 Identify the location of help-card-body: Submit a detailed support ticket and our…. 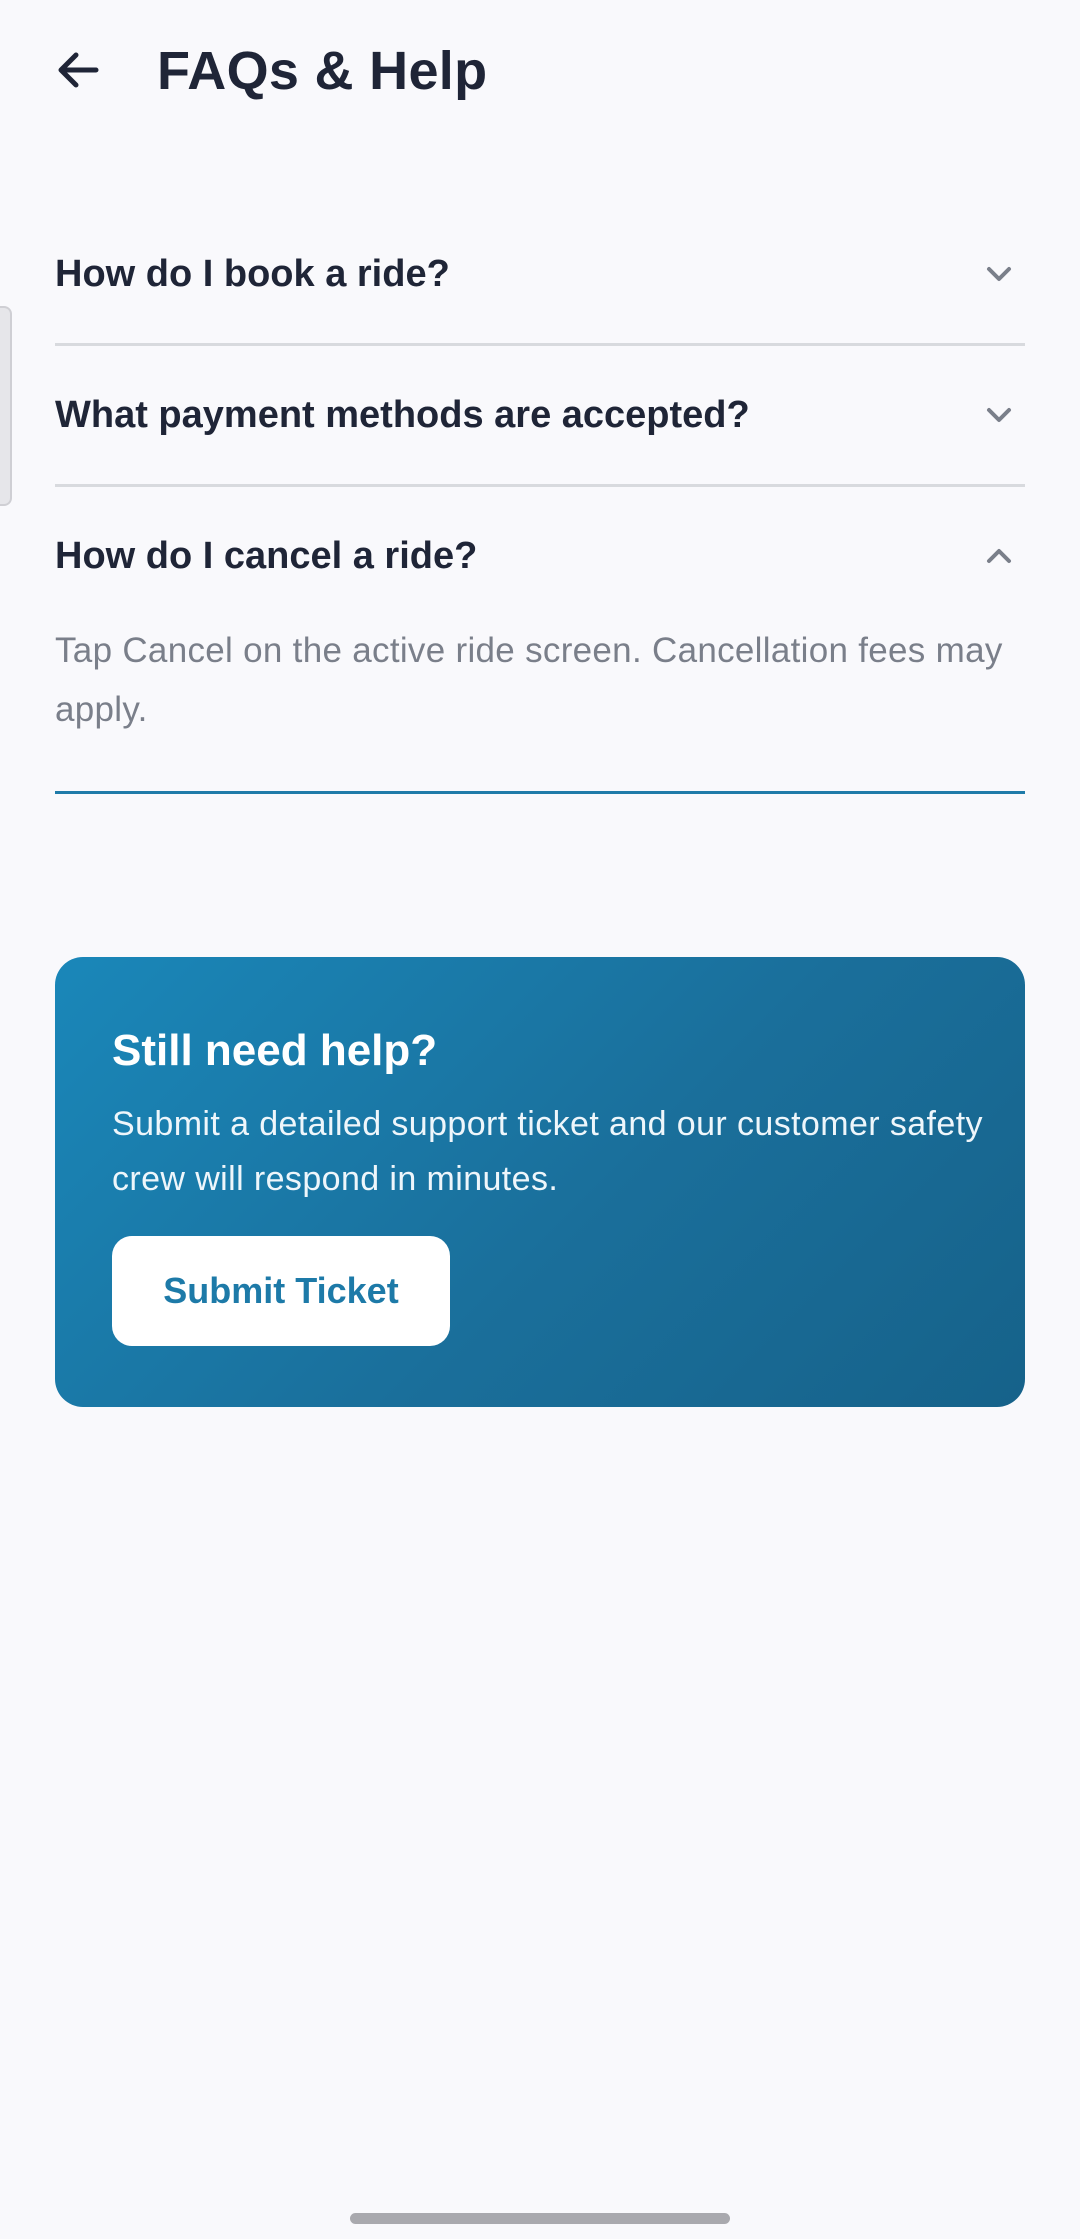
(547, 1151).